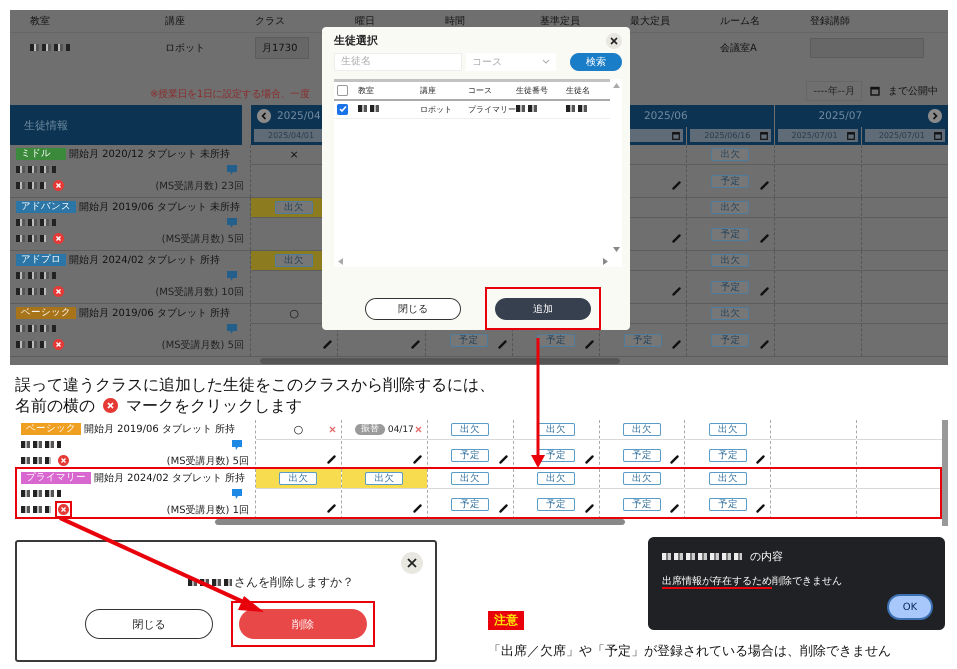 The height and width of the screenshot is (669, 957). Describe the element at coordinates (689, 651) in the screenshot. I see `caution-text: 「出席／欠席」や「予定」が登録されている場合は、削除できません` at that location.